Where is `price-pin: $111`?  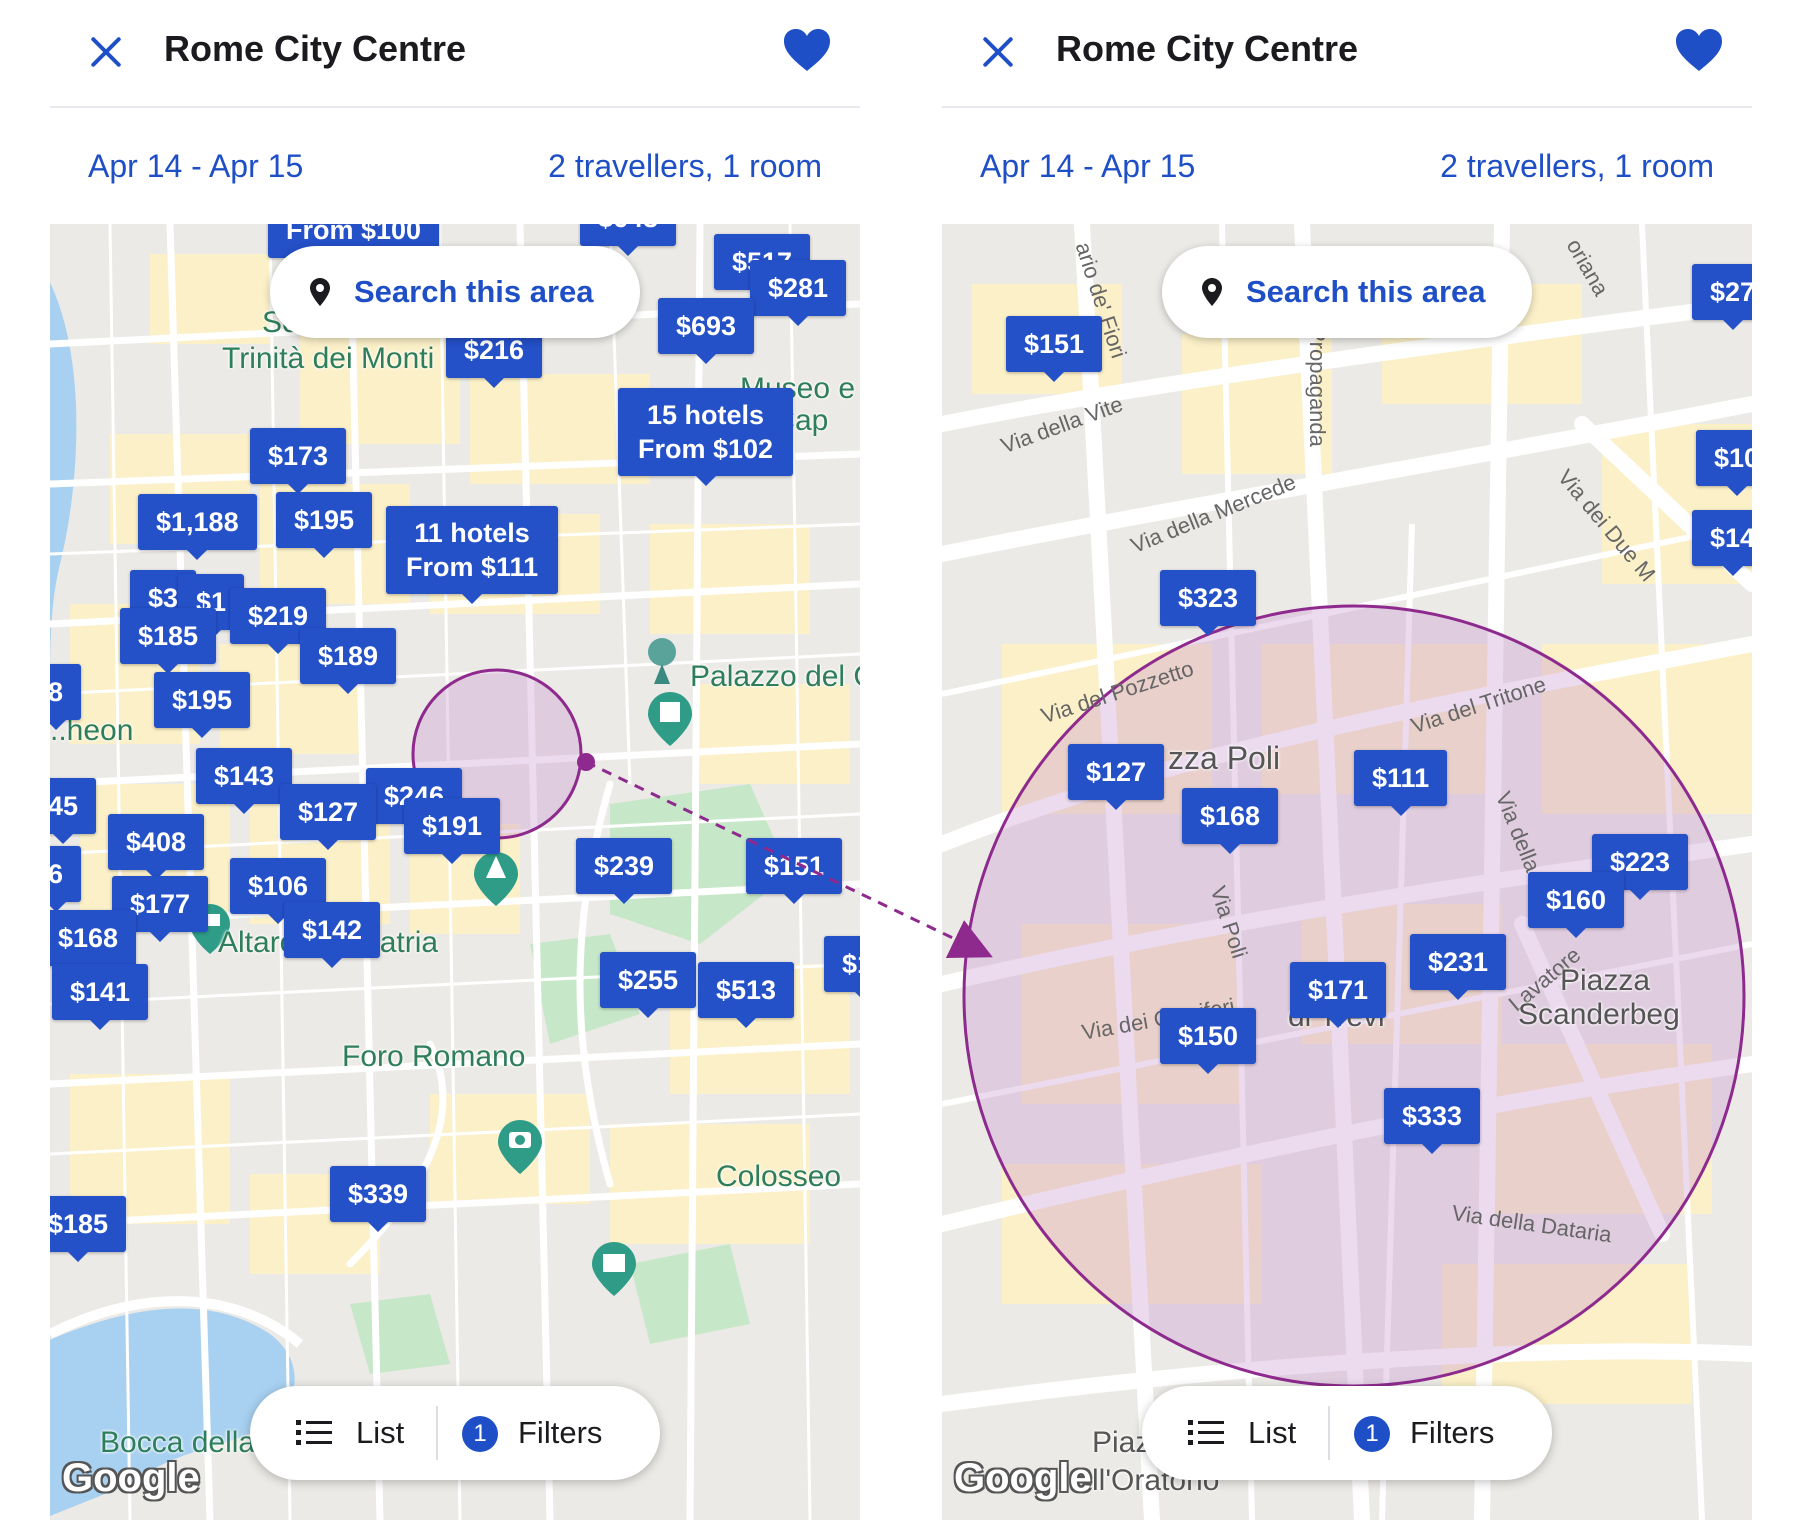
price-pin: $111 is located at coordinates (1401, 783).